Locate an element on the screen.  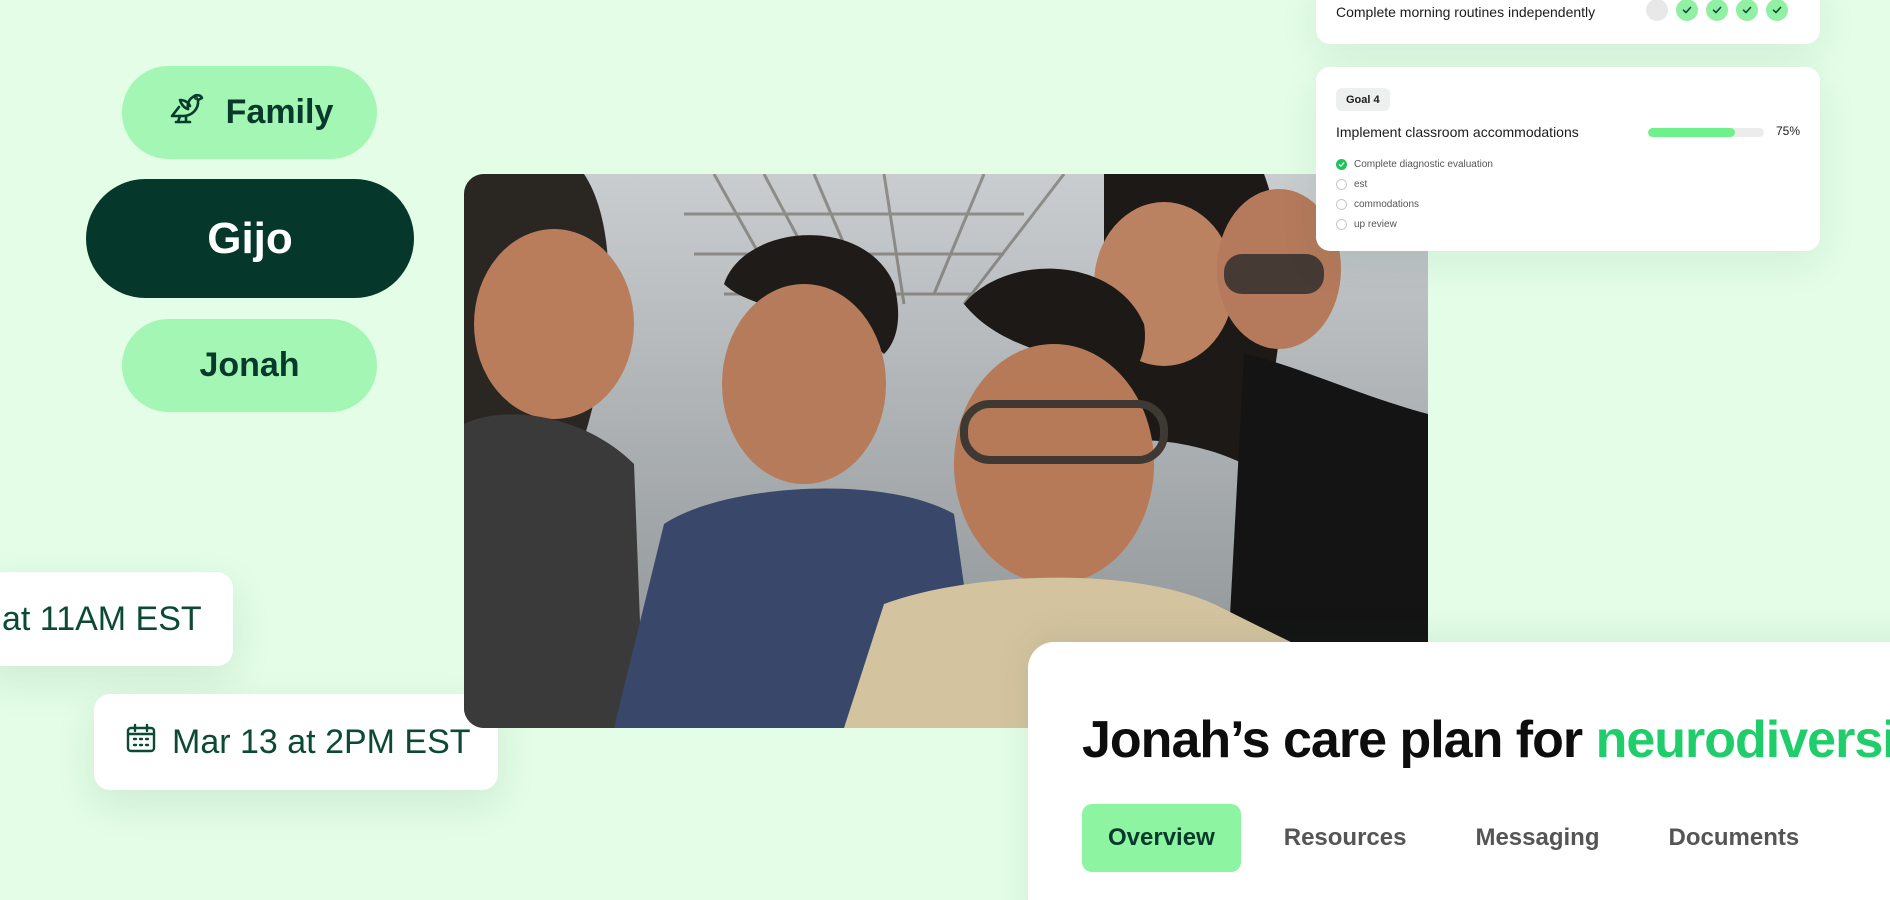
calendar-icon is located at coordinates (141, 742).